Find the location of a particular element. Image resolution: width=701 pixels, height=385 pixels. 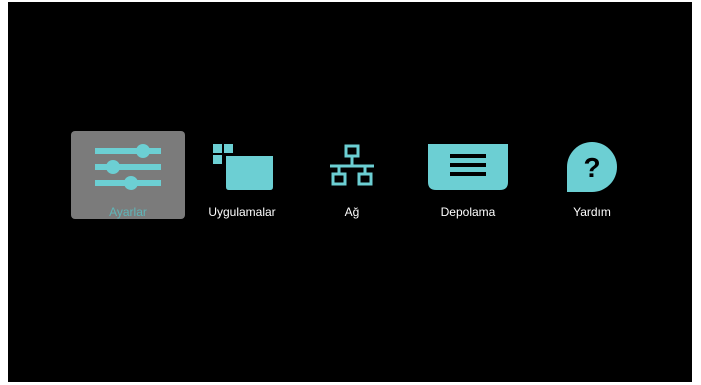

menu-item-ag: Ağ is located at coordinates (352, 175).